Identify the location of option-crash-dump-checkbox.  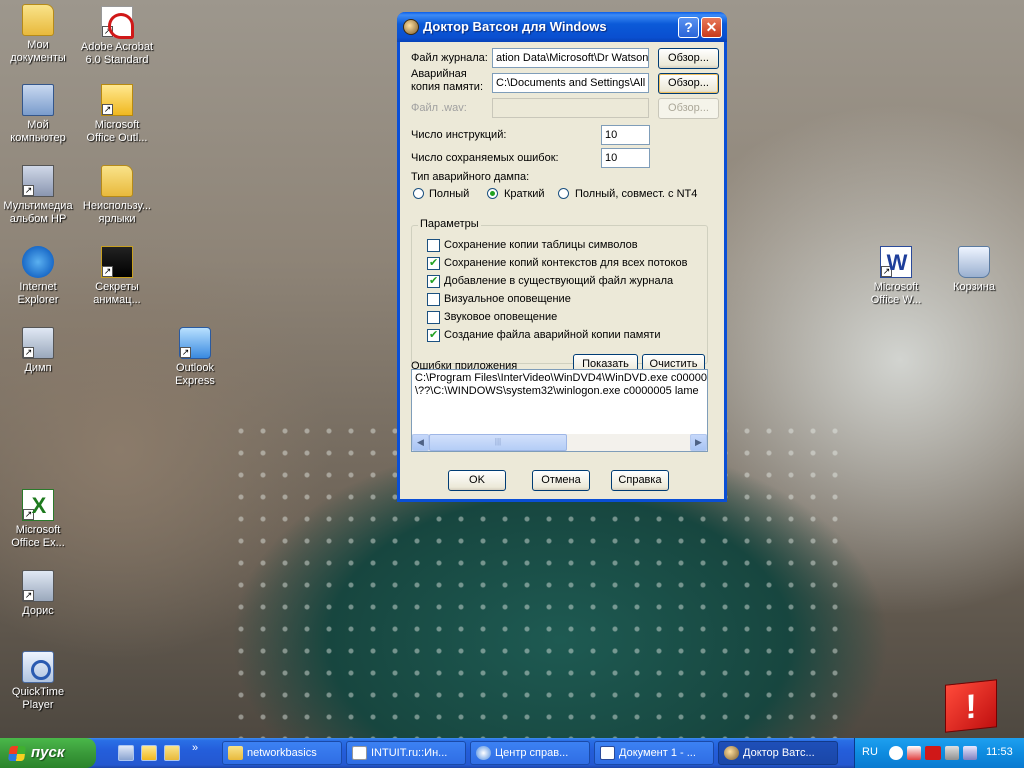
(433, 335).